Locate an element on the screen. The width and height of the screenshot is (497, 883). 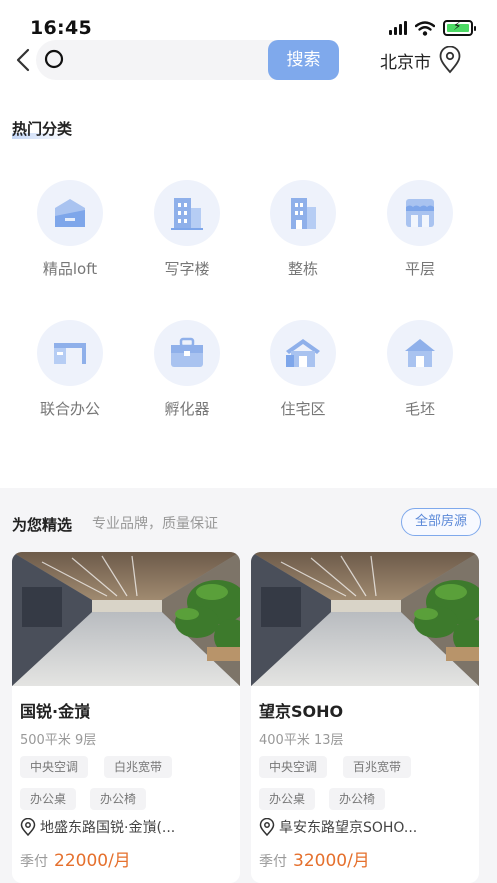
search-button: 搜索 is located at coordinates (303, 60).